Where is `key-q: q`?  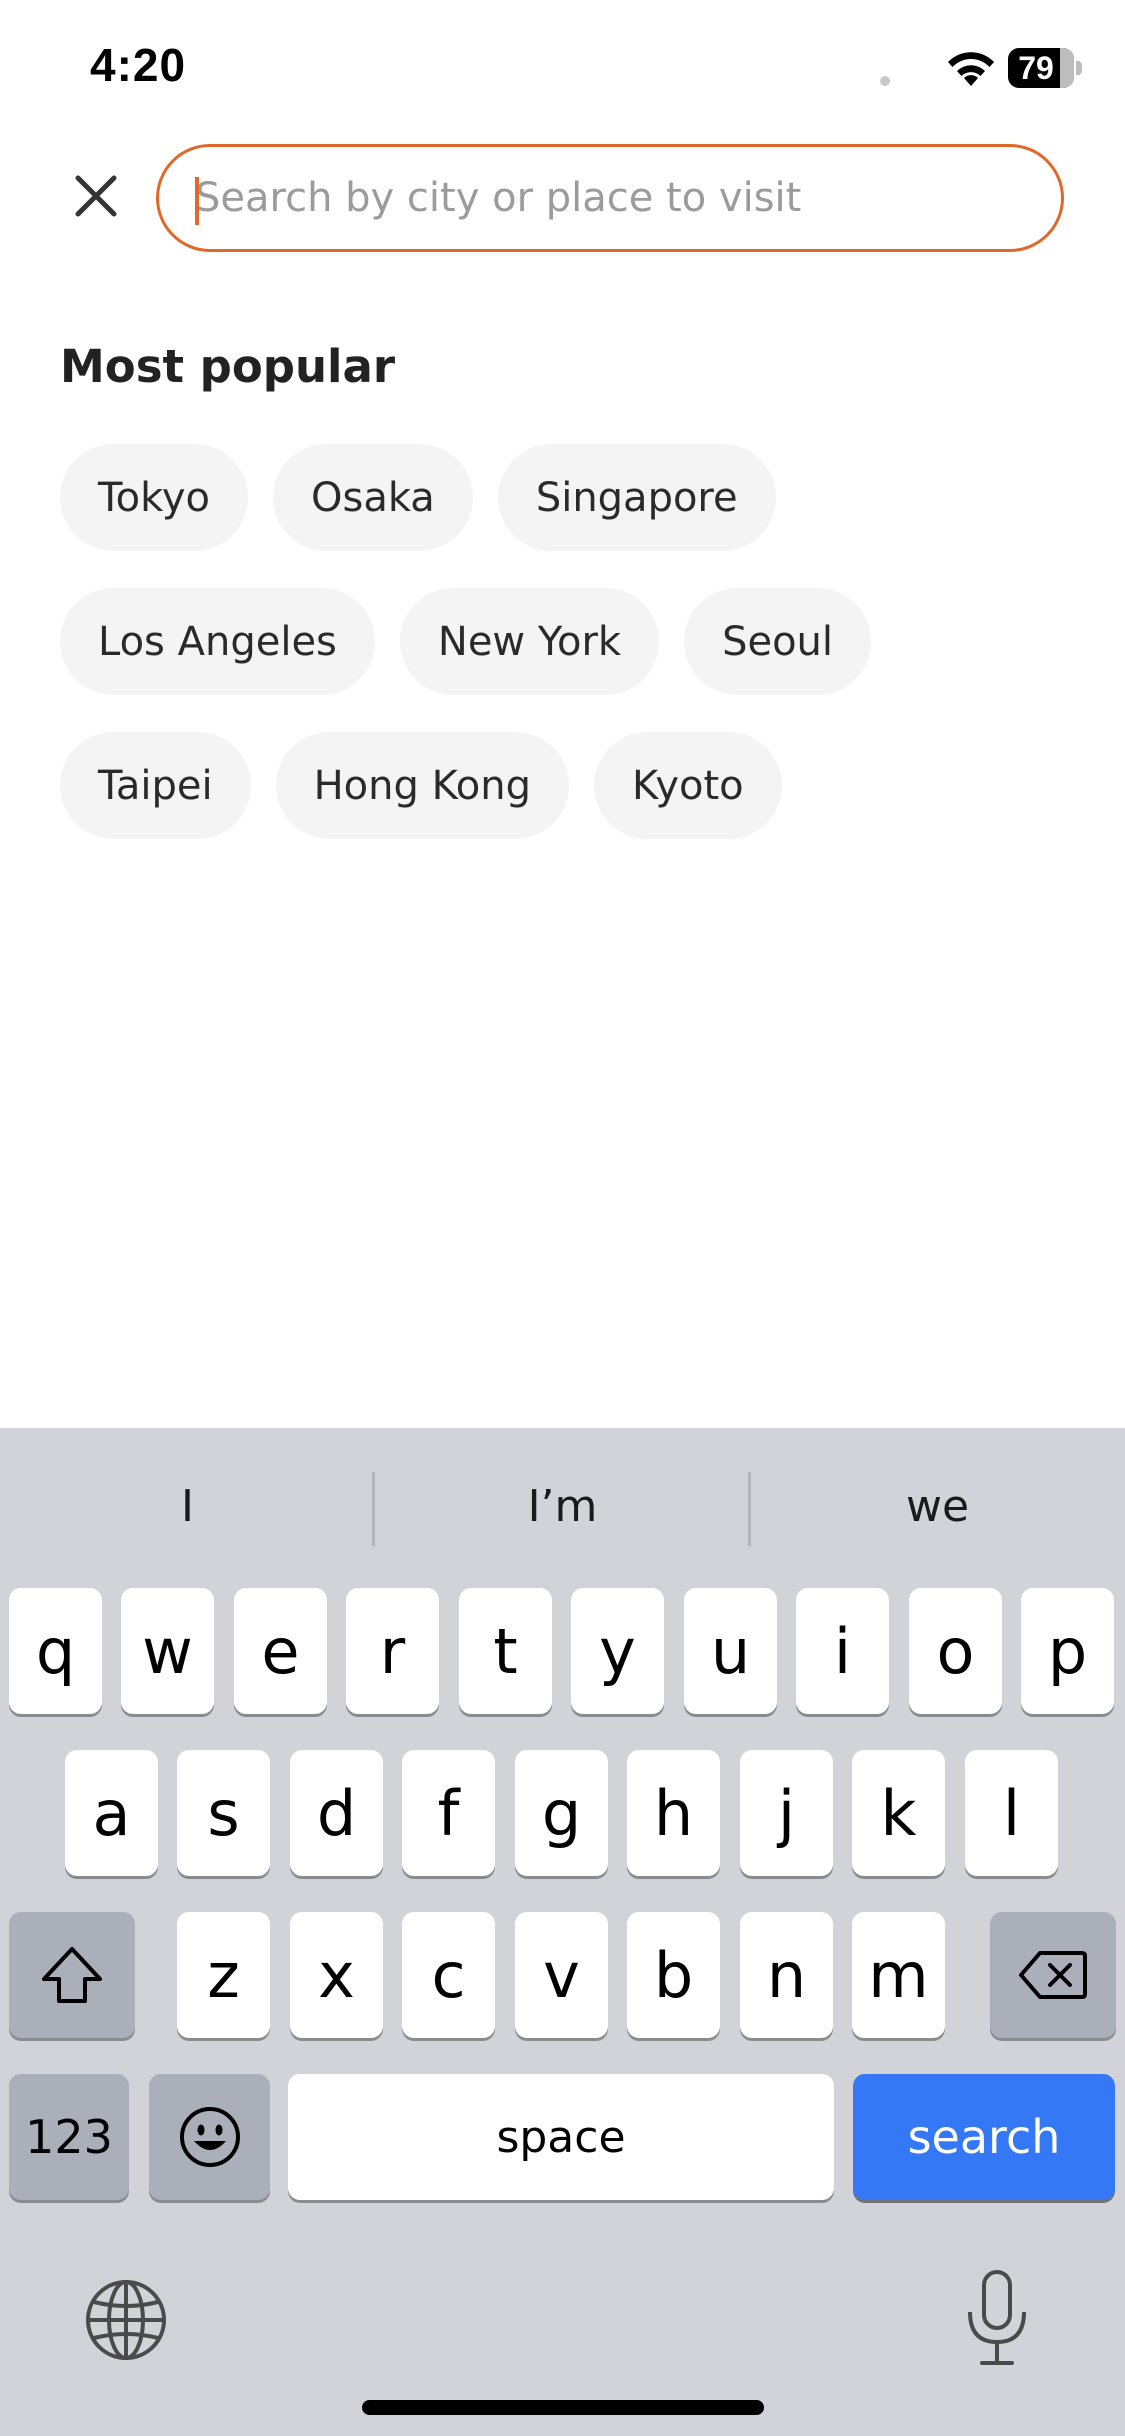
key-q: q is located at coordinates (55, 1651).